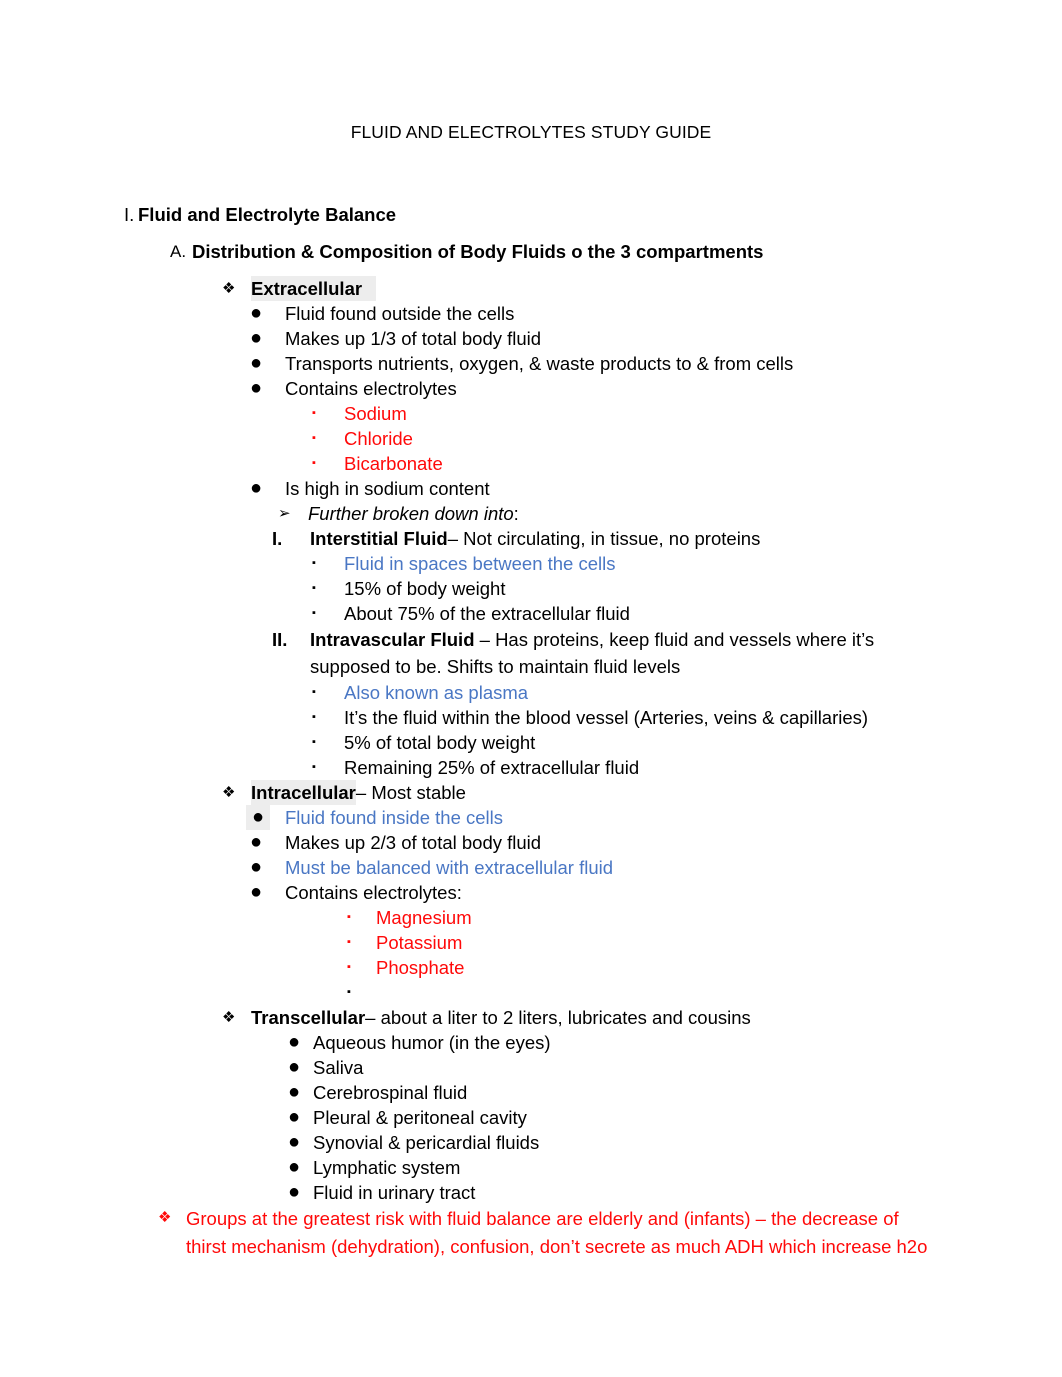  What do you see at coordinates (531, 463) in the screenshot?
I see `list-item: ▪ Bicarbonate` at bounding box center [531, 463].